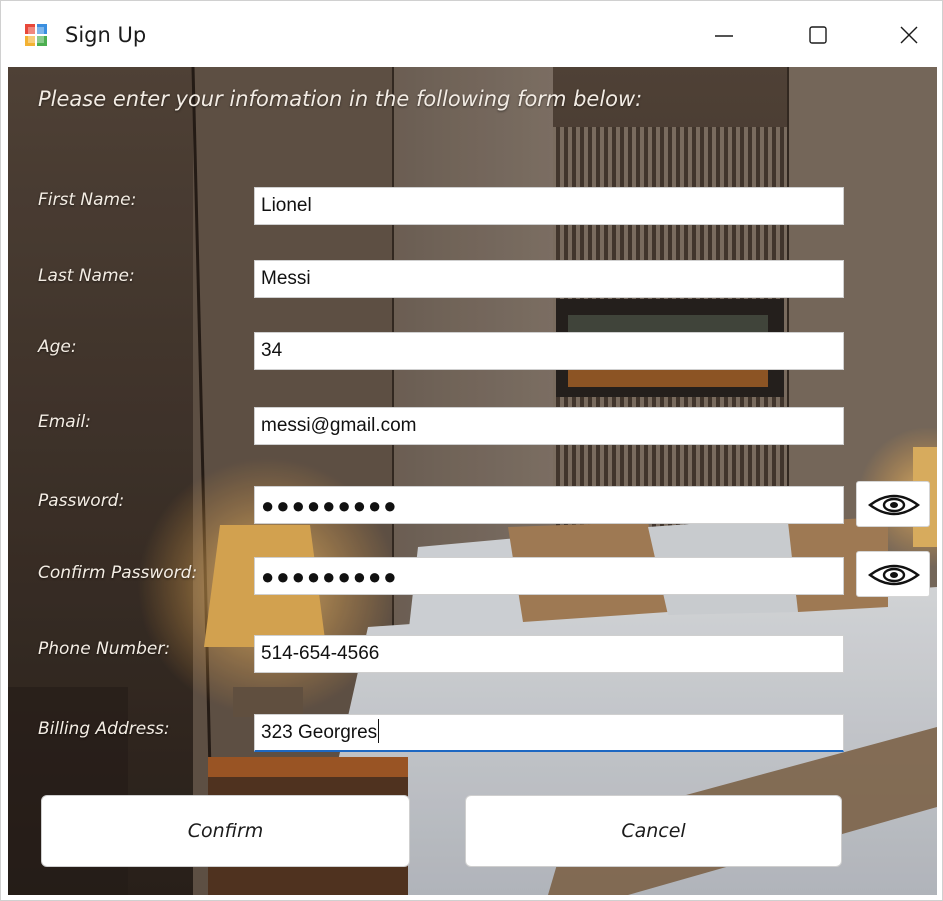 This screenshot has width=943, height=901. What do you see at coordinates (86, 276) in the screenshot?
I see `last-name-label: Last Name:` at bounding box center [86, 276].